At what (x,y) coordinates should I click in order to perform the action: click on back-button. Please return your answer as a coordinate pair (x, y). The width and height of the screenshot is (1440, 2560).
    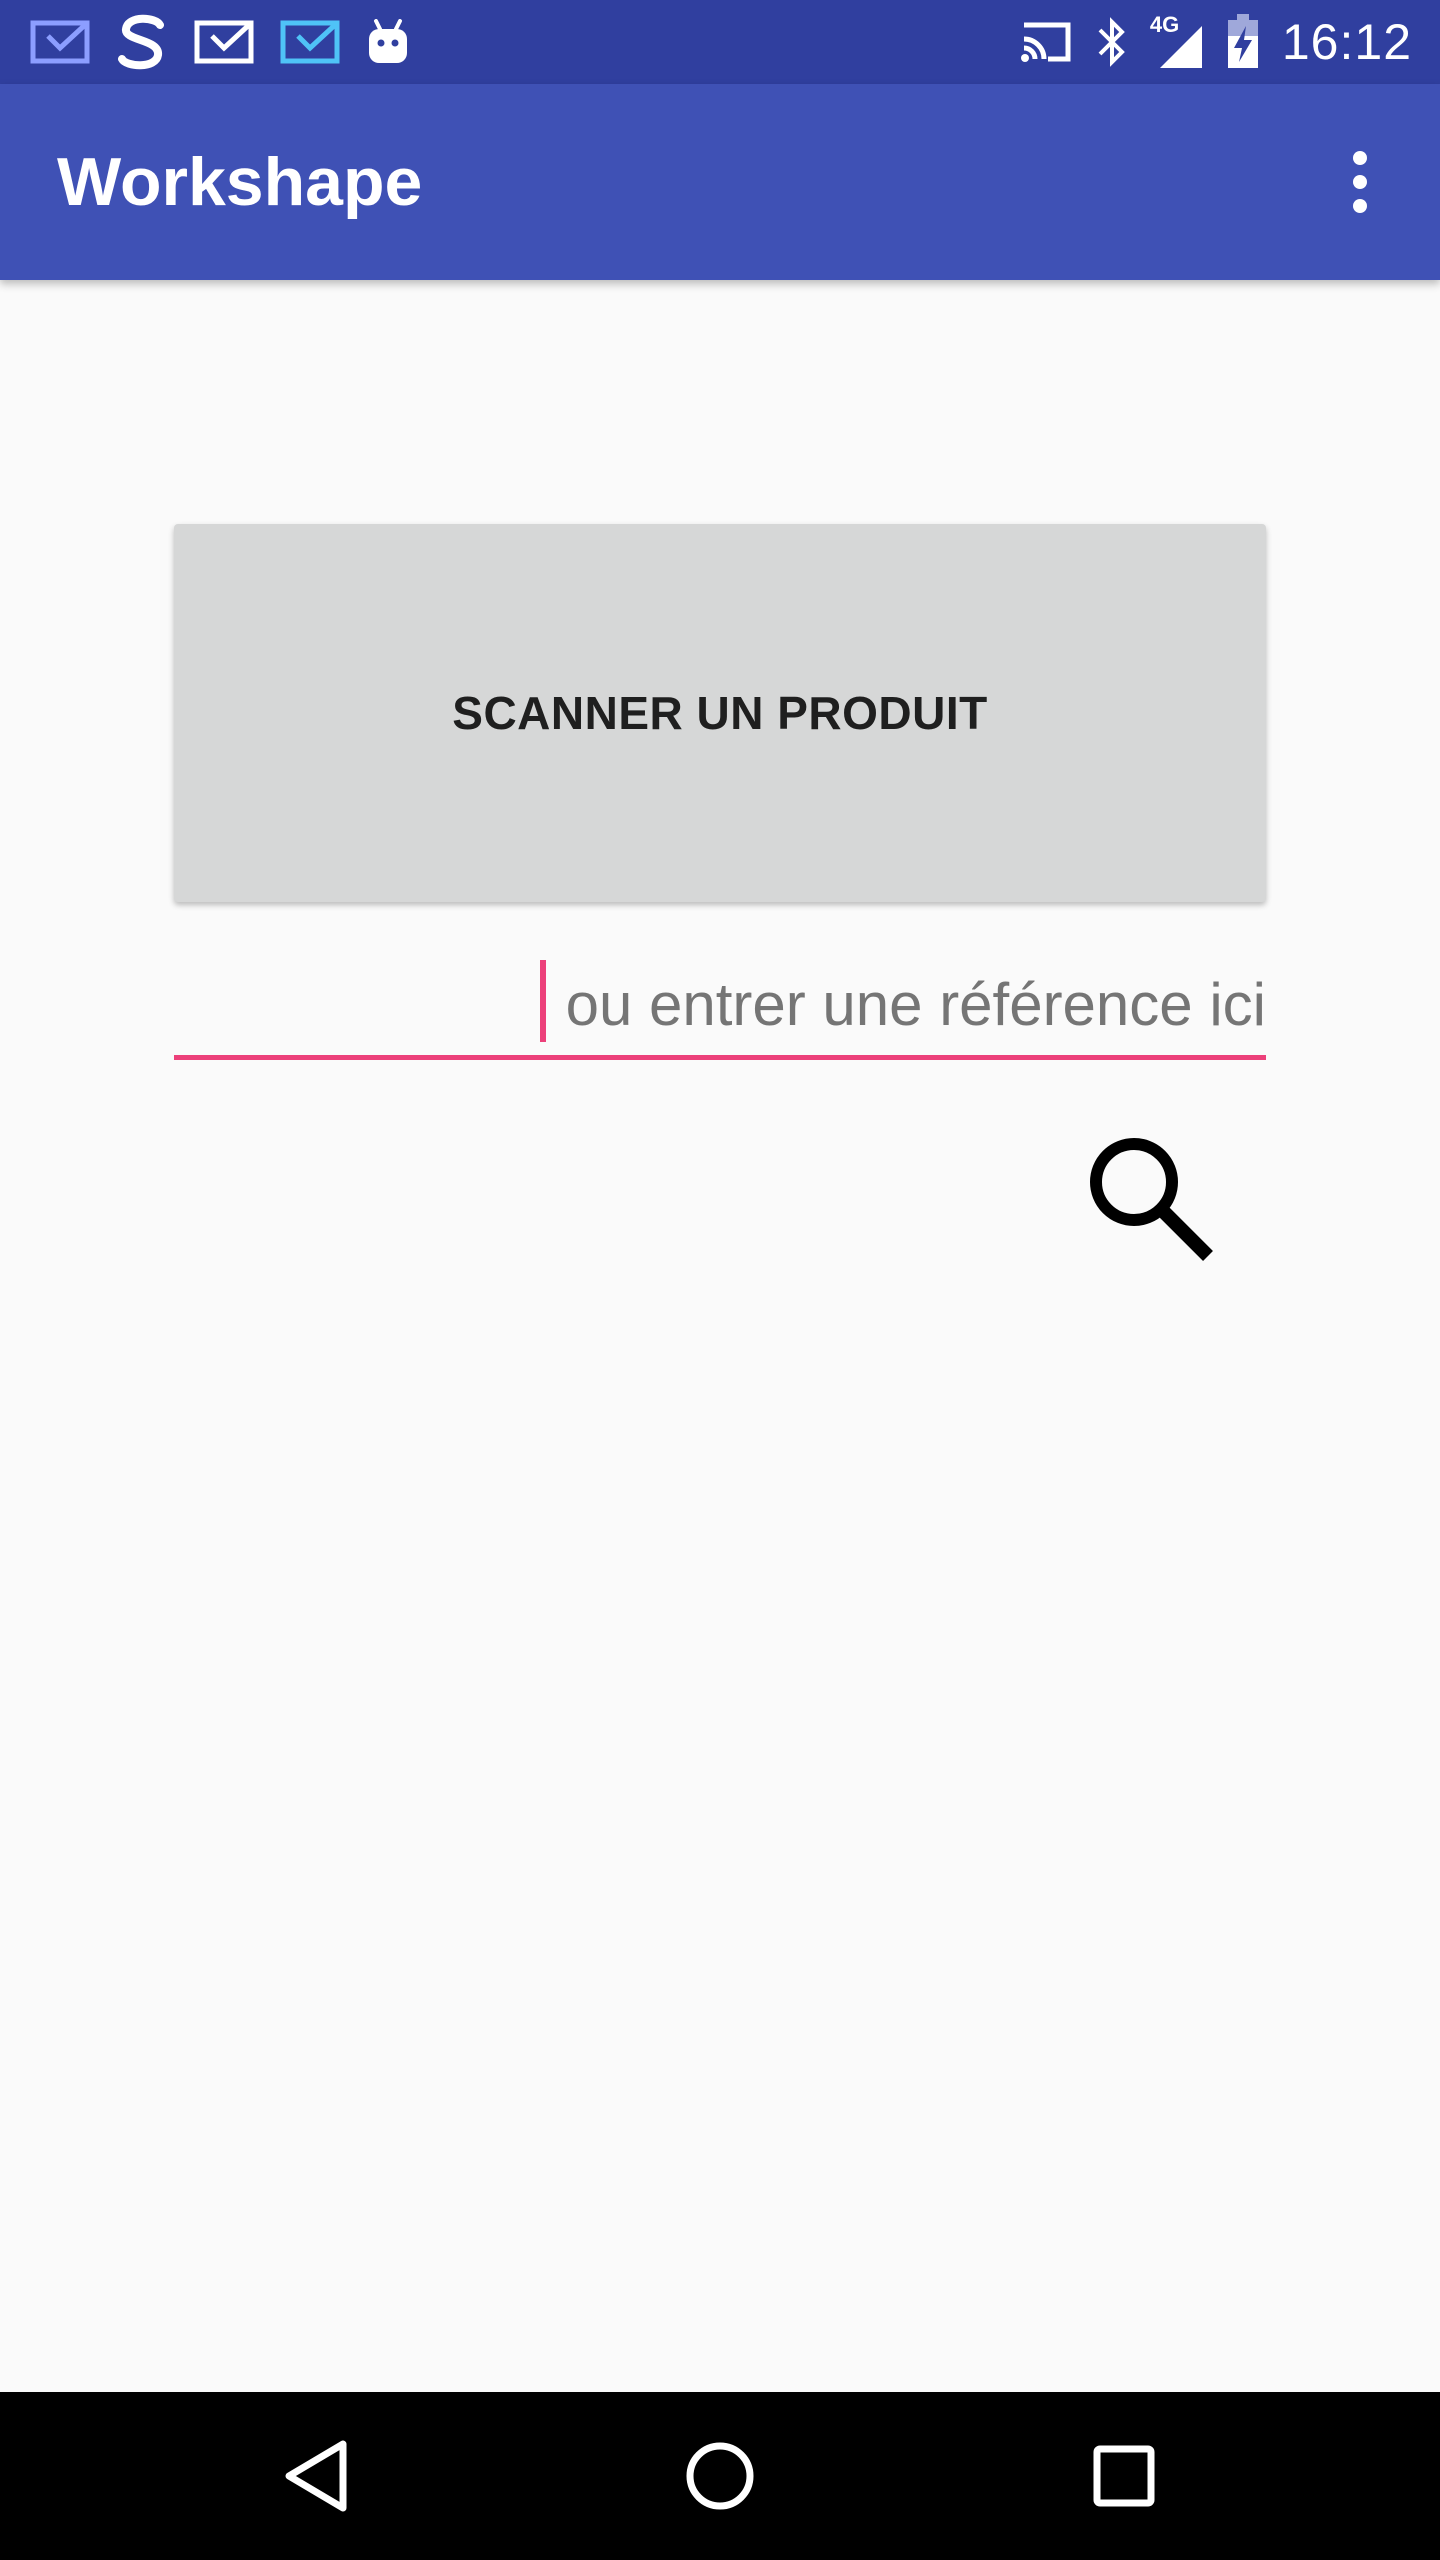
    Looking at the image, I should click on (316, 2476).